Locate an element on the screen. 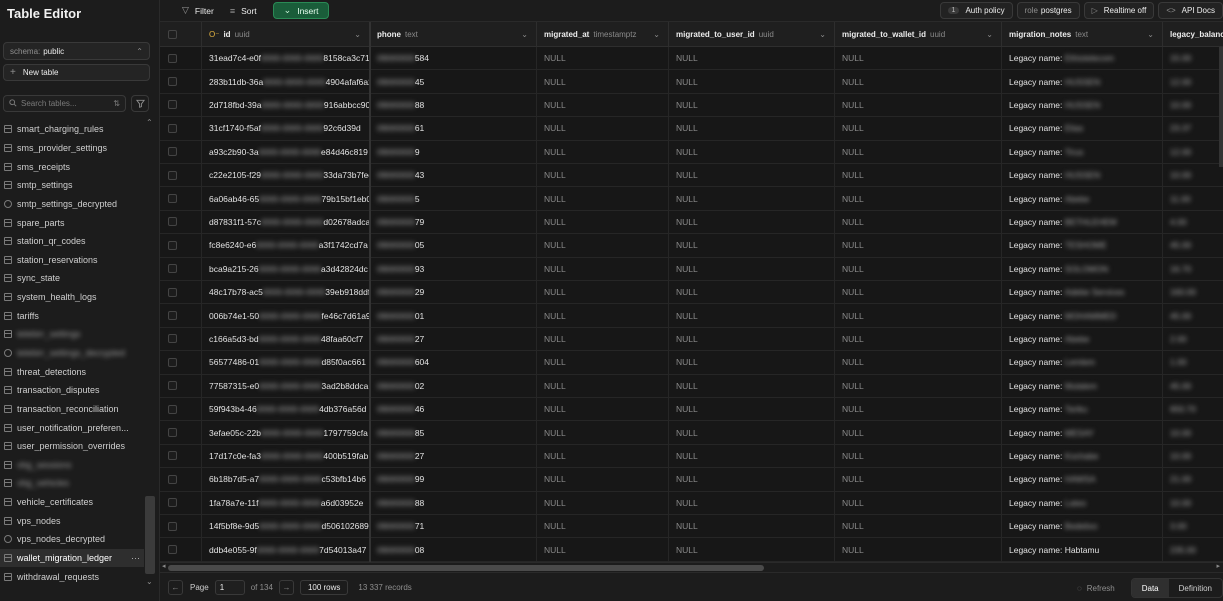 The width and height of the screenshot is (1223, 601). more-options-icon: ··· is located at coordinates (135, 558).